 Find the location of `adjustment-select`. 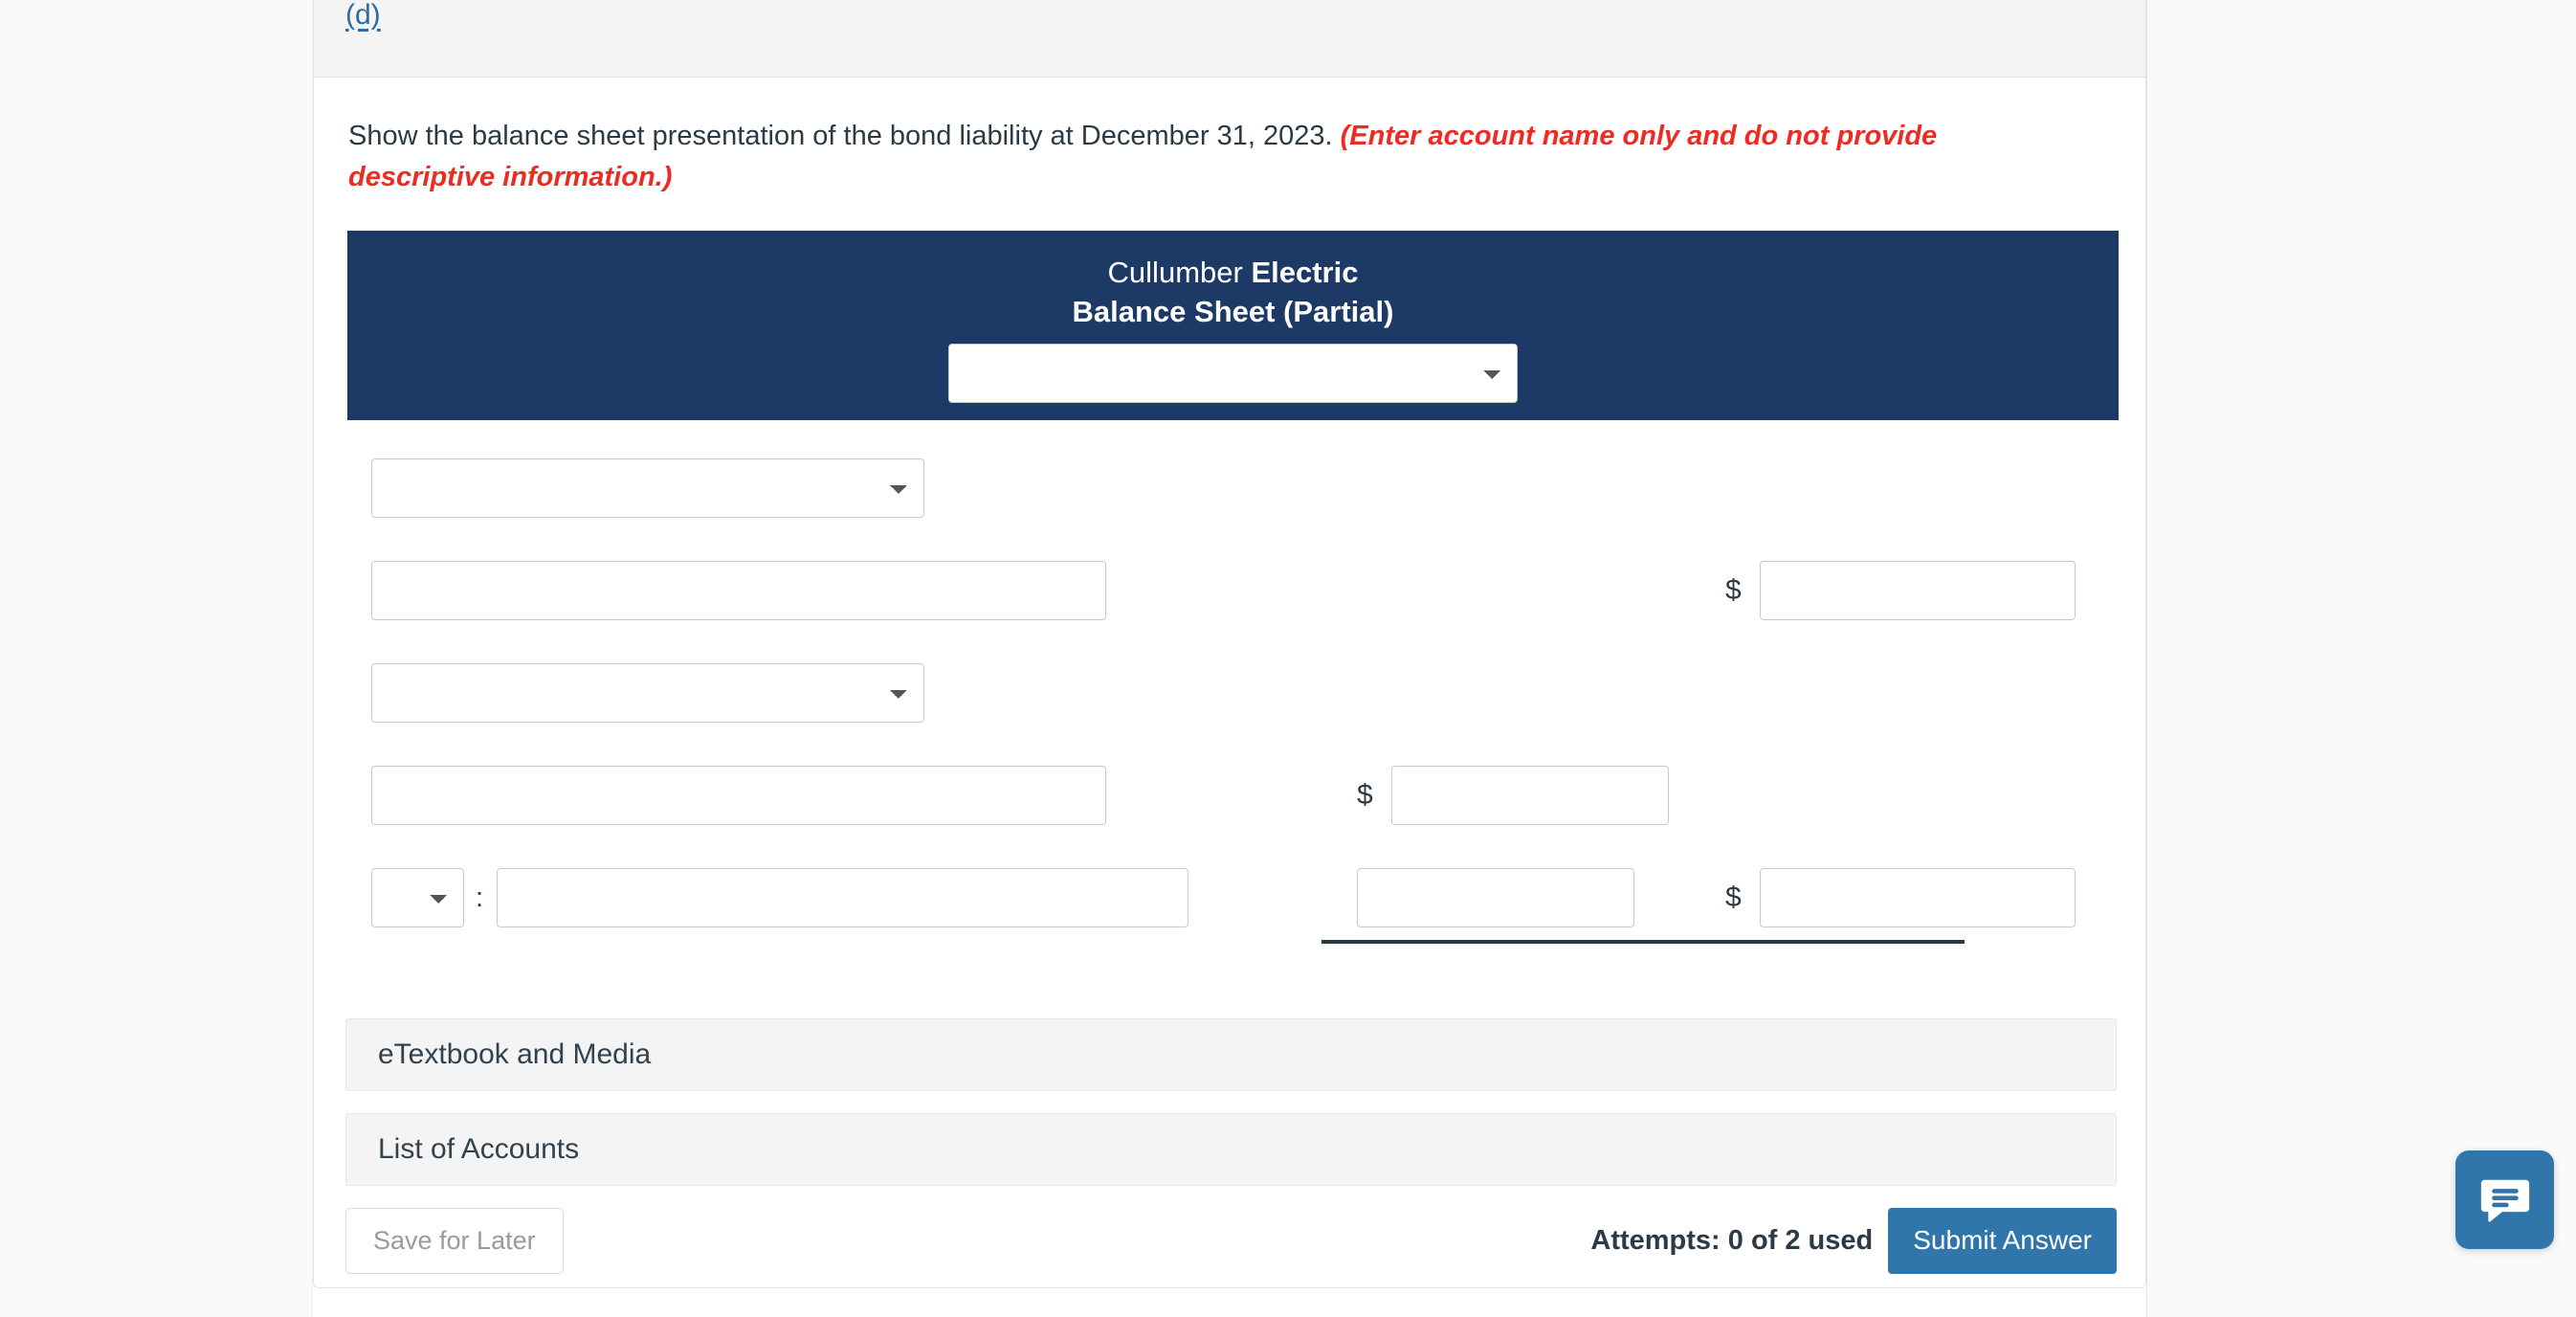

adjustment-select is located at coordinates (417, 898).